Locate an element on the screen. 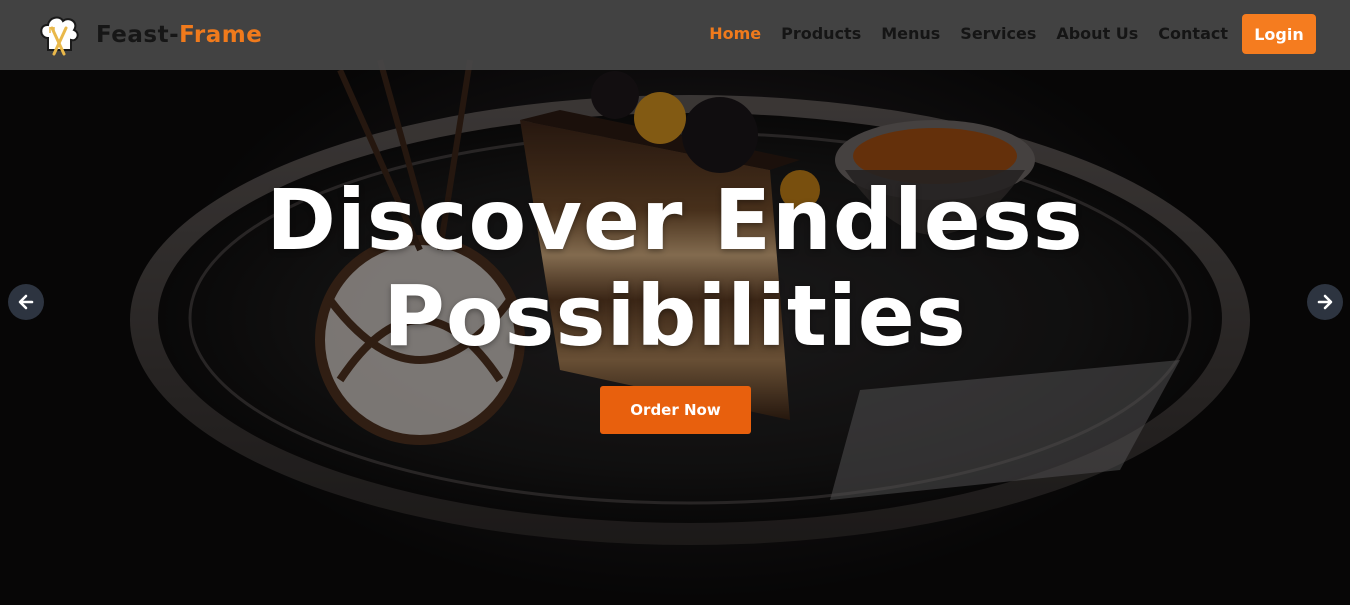 This screenshot has height=605, width=1350. chef-hat-utensils-icon is located at coordinates (59, 36).